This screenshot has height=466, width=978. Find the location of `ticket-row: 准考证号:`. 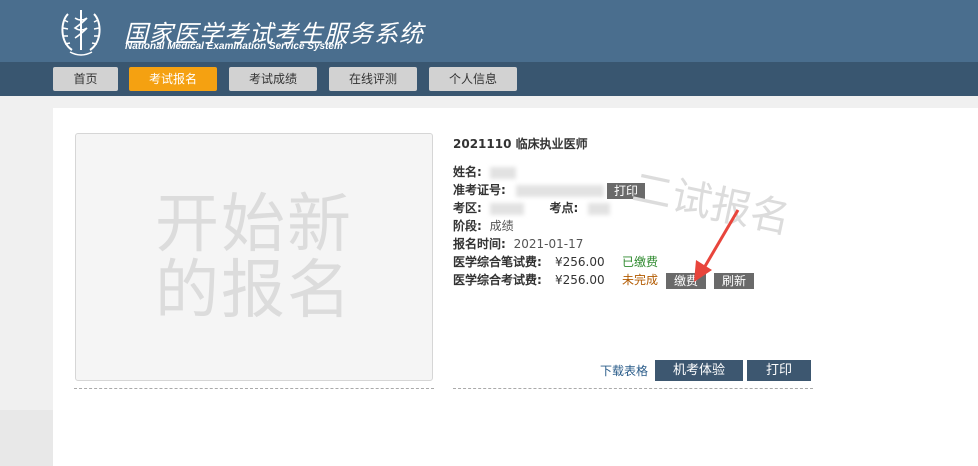

ticket-row: 准考证号: is located at coordinates (528, 190).